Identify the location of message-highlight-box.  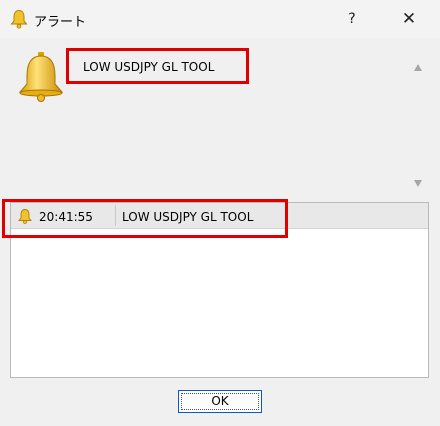
(157, 66).